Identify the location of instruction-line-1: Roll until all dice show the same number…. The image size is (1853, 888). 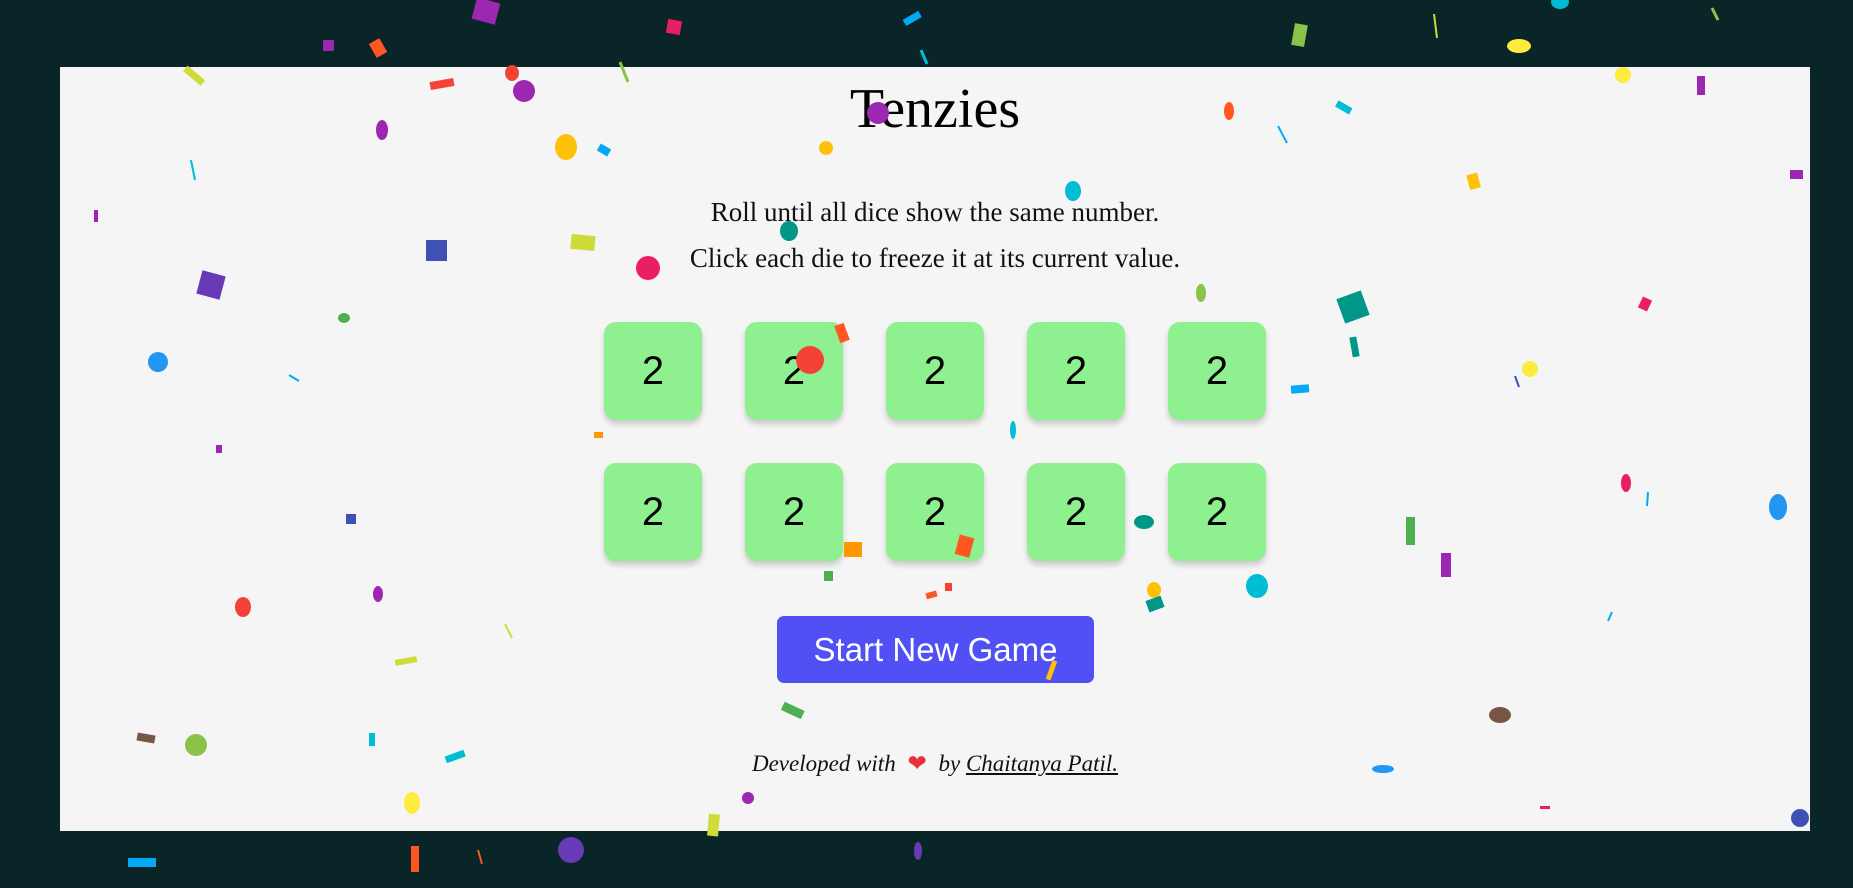
(935, 212).